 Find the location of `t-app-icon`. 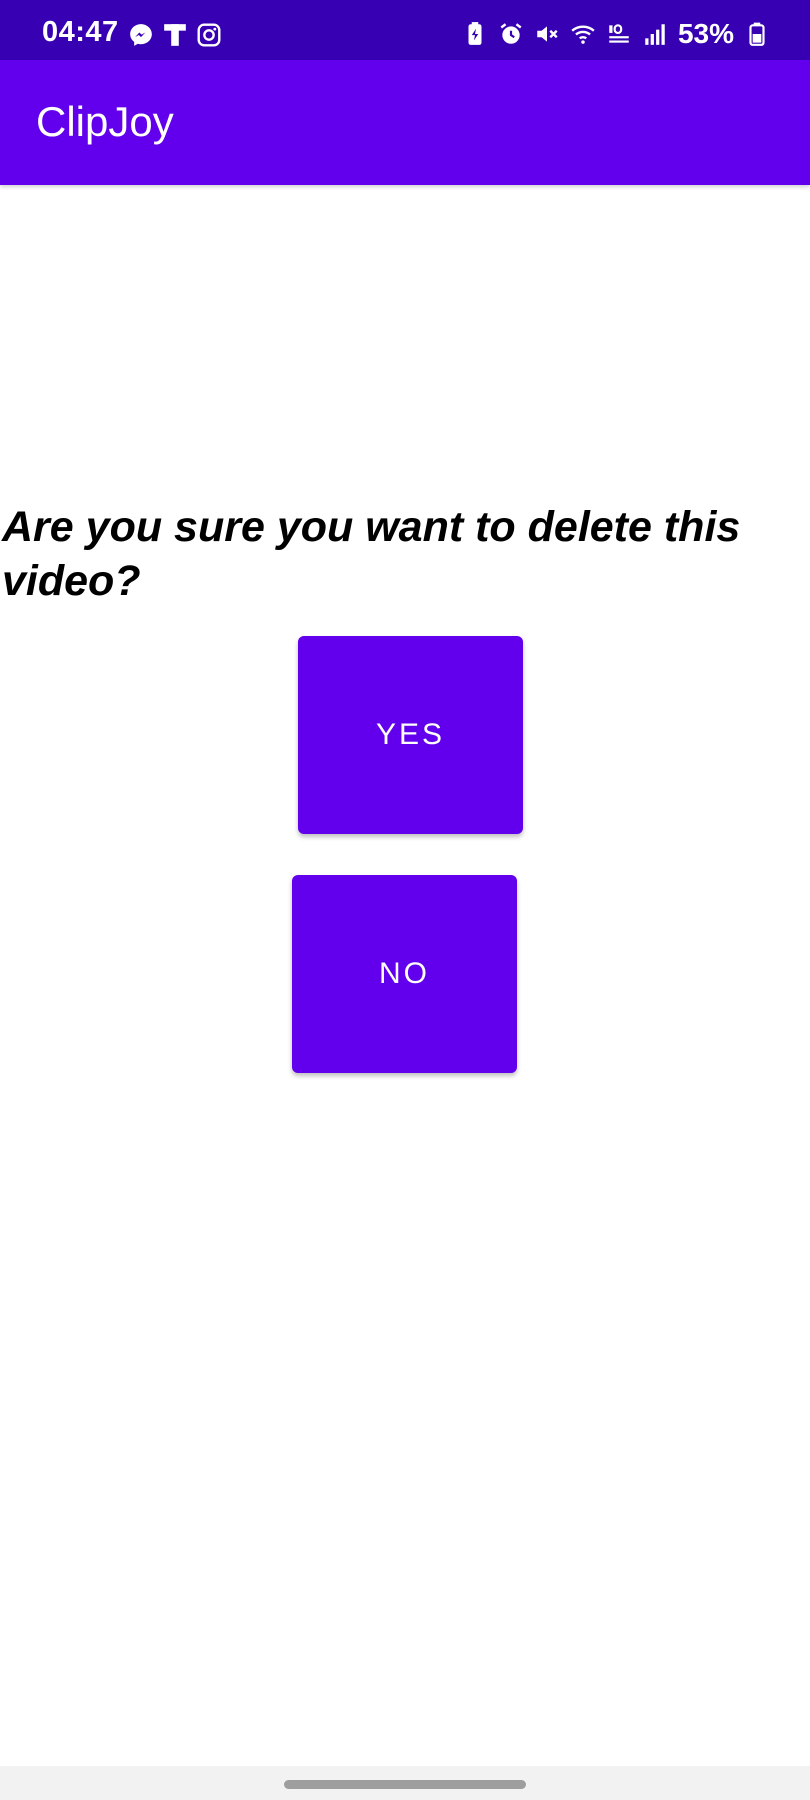

t-app-icon is located at coordinates (175, 35).